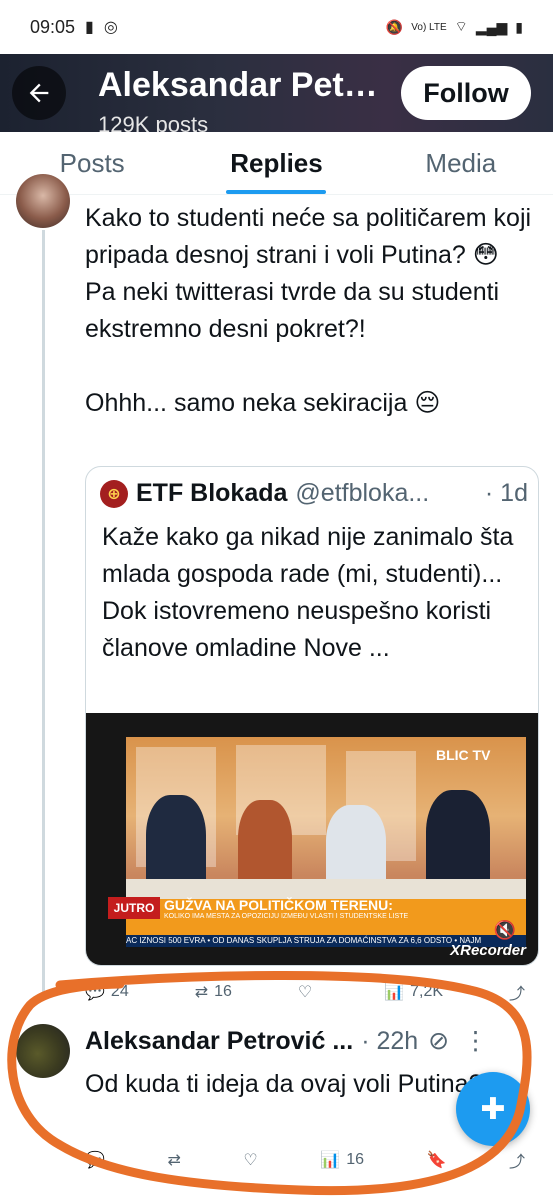  What do you see at coordinates (438, 1041) in the screenshot?
I see `grok-icon: ⊘` at bounding box center [438, 1041].